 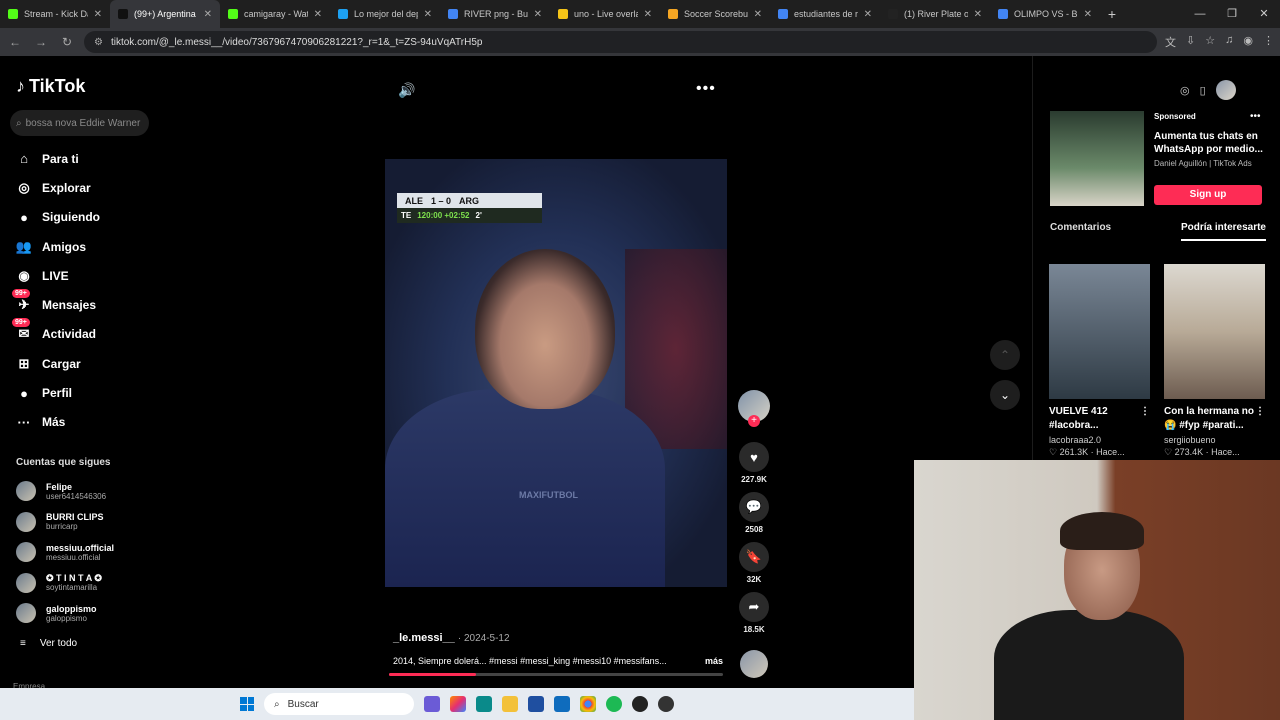 I want to click on bookmark-star-icon: ☆, so click(x=1210, y=42).